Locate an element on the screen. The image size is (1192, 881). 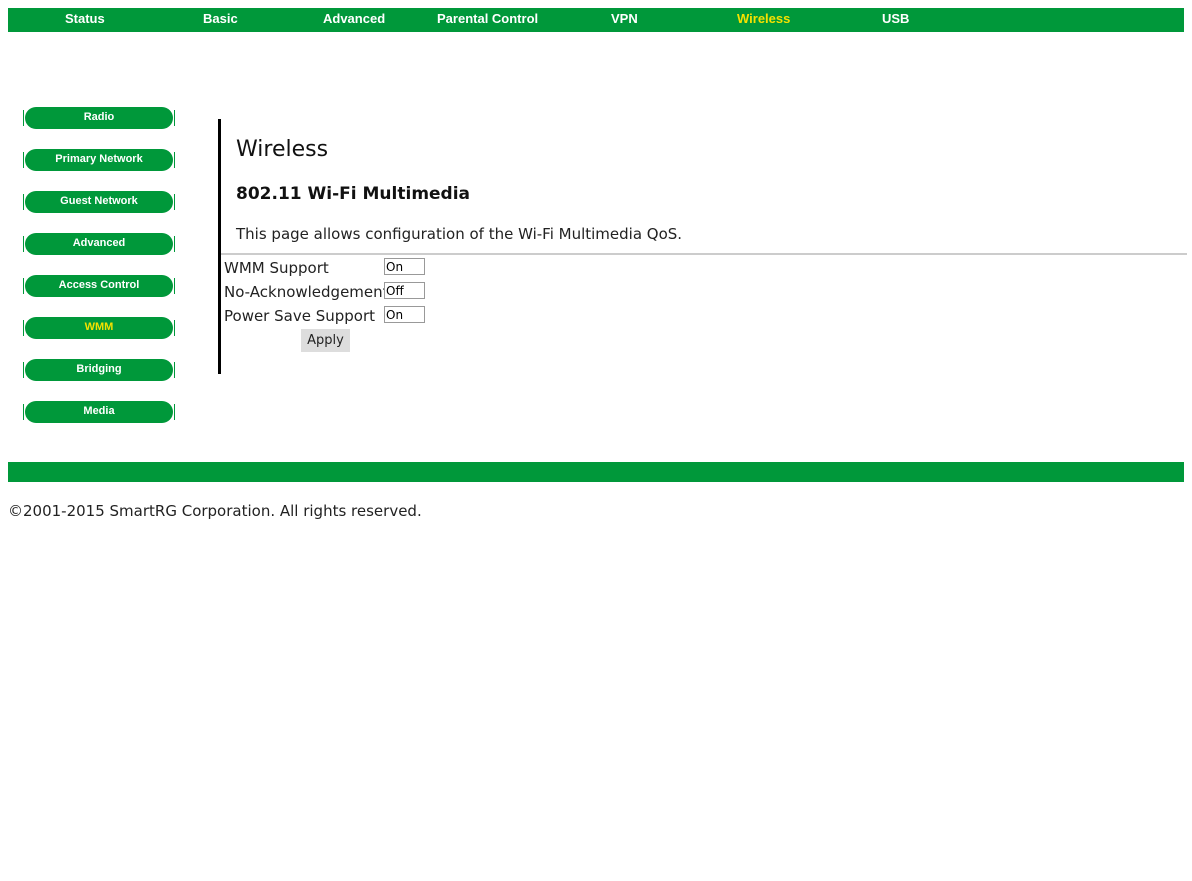
content-divider is located at coordinates (219, 246).